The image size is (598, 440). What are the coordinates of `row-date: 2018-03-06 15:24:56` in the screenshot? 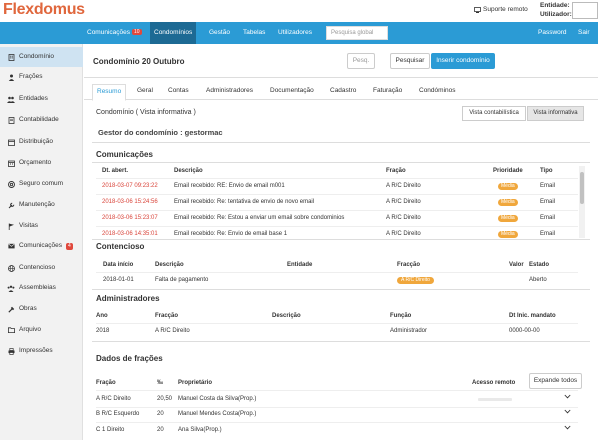 It's located at (130, 202).